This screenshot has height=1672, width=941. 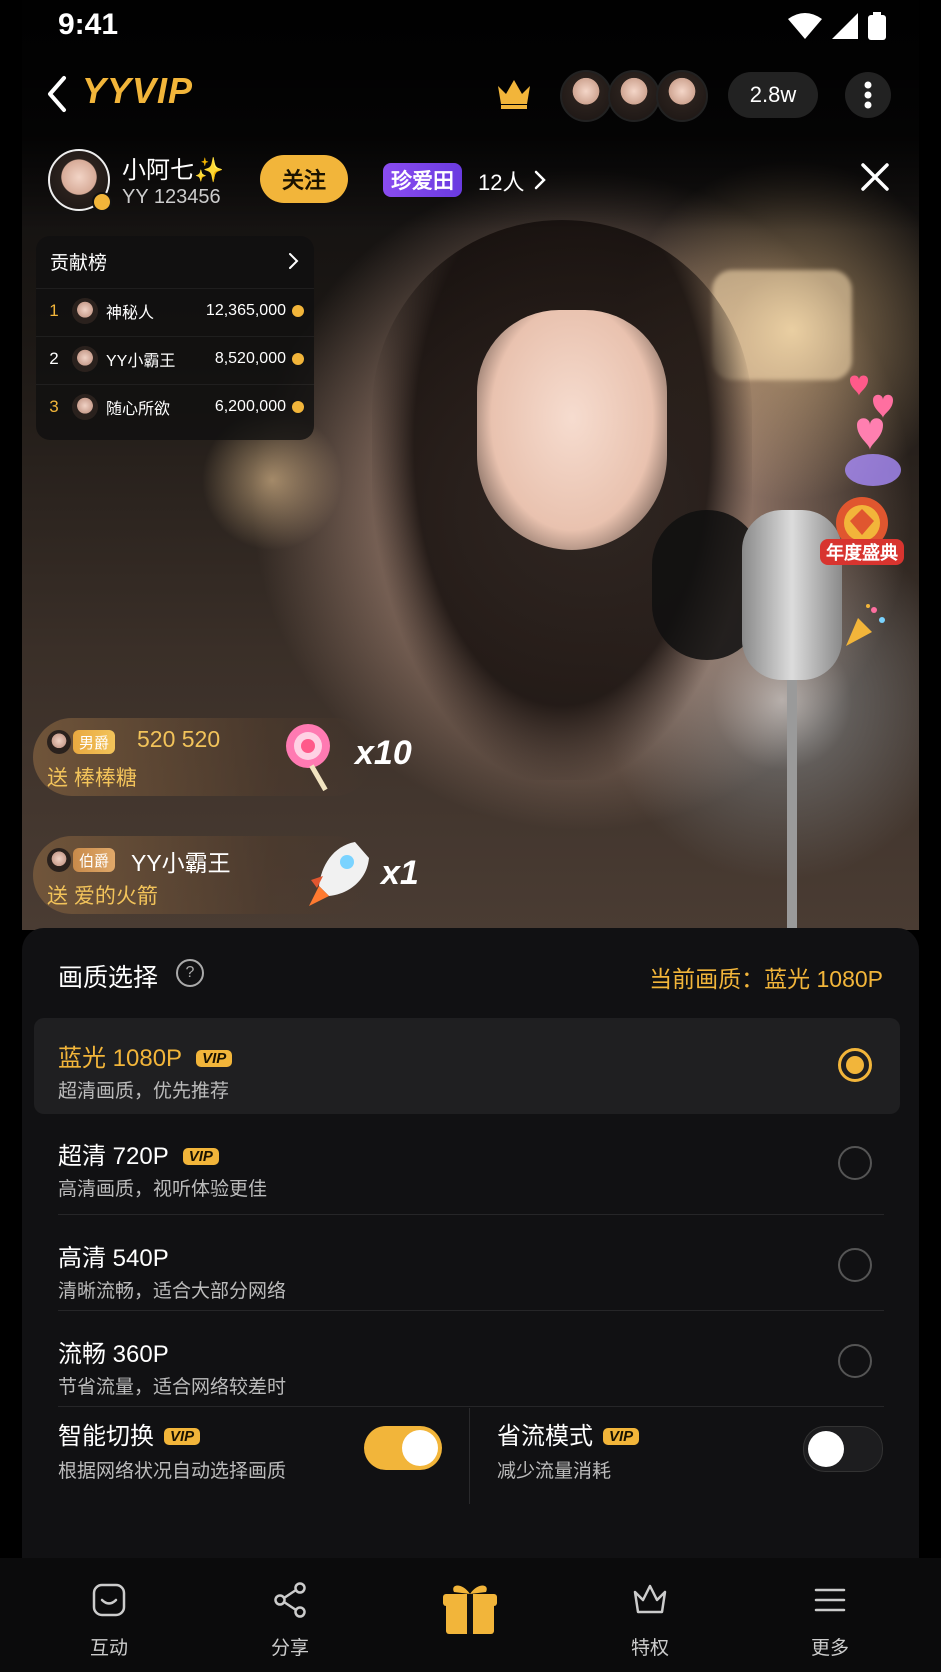 What do you see at coordinates (467, 1164) in the screenshot?
I see `quality-option-720p: 超清 720P VIP 高清画质，视听体验更佳` at bounding box center [467, 1164].